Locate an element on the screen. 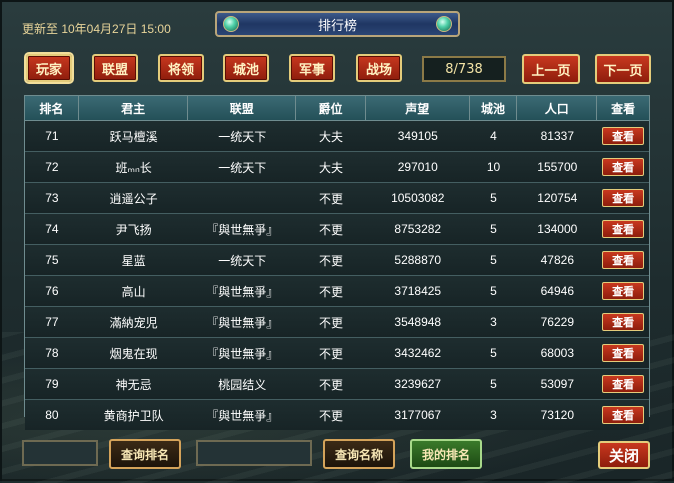  col-title-cell: 大夫 is located at coordinates (331, 136).